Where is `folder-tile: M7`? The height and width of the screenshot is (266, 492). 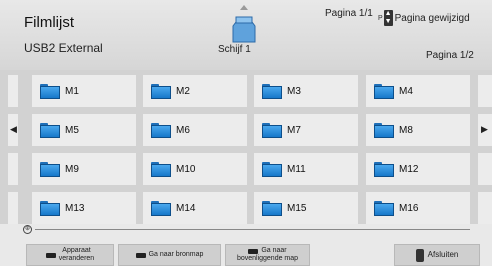
folder-tile: M7 is located at coordinates (306, 130).